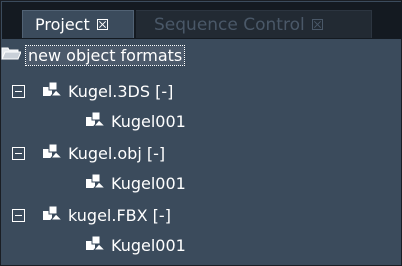 The image size is (402, 266). Describe the element at coordinates (62, 24) in the screenshot. I see `tab-project-label: Project` at that location.